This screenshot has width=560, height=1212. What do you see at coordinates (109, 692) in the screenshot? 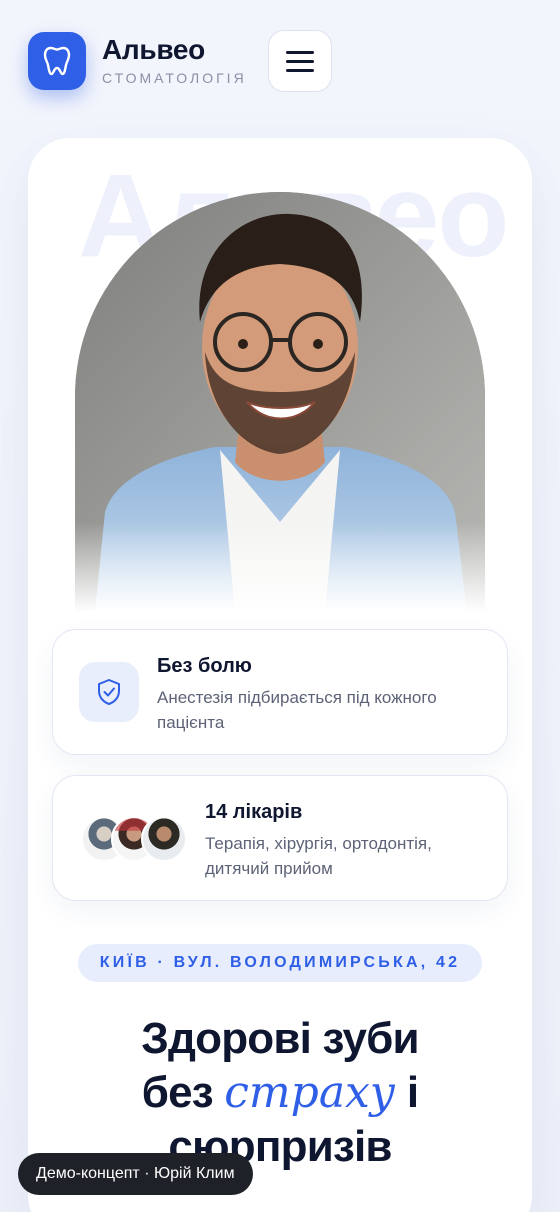
I see `shield-check-icon` at bounding box center [109, 692].